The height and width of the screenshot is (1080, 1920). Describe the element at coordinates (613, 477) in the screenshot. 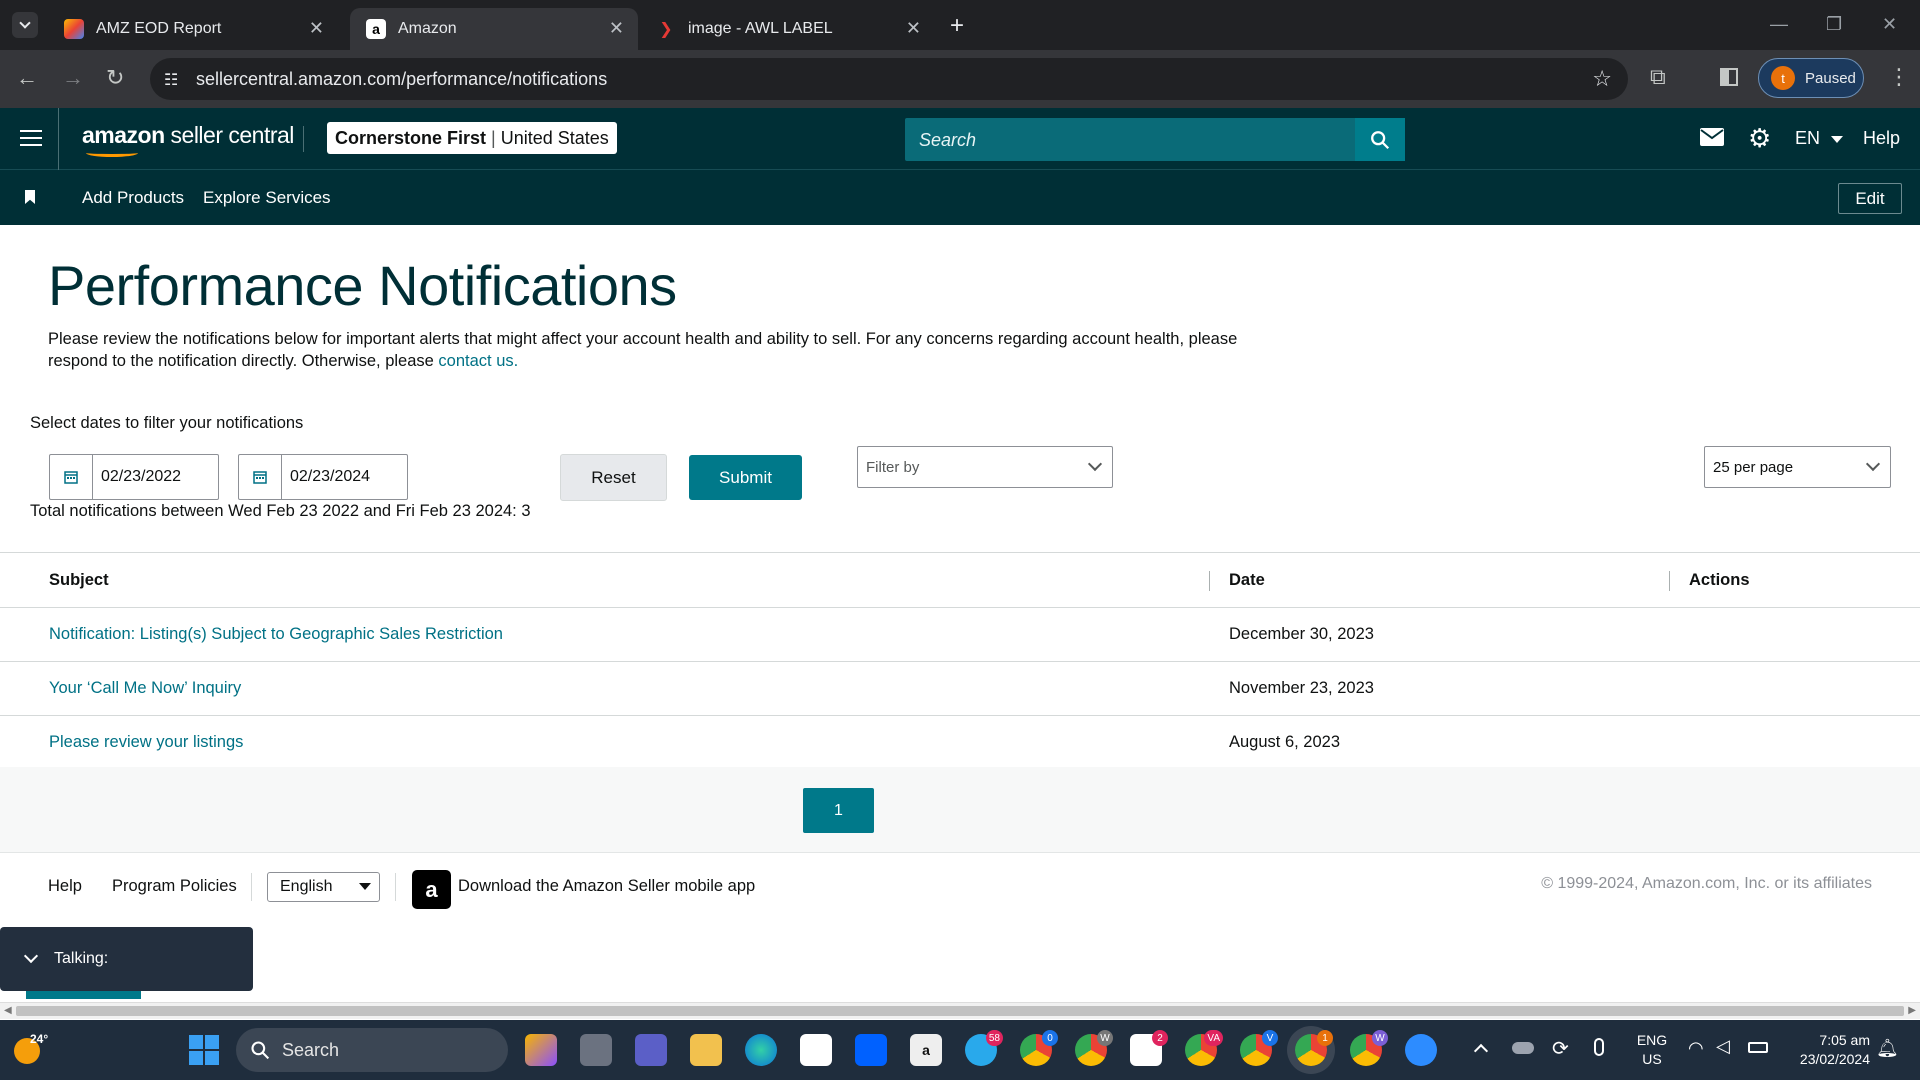

I see `reset-button: Reset` at that location.